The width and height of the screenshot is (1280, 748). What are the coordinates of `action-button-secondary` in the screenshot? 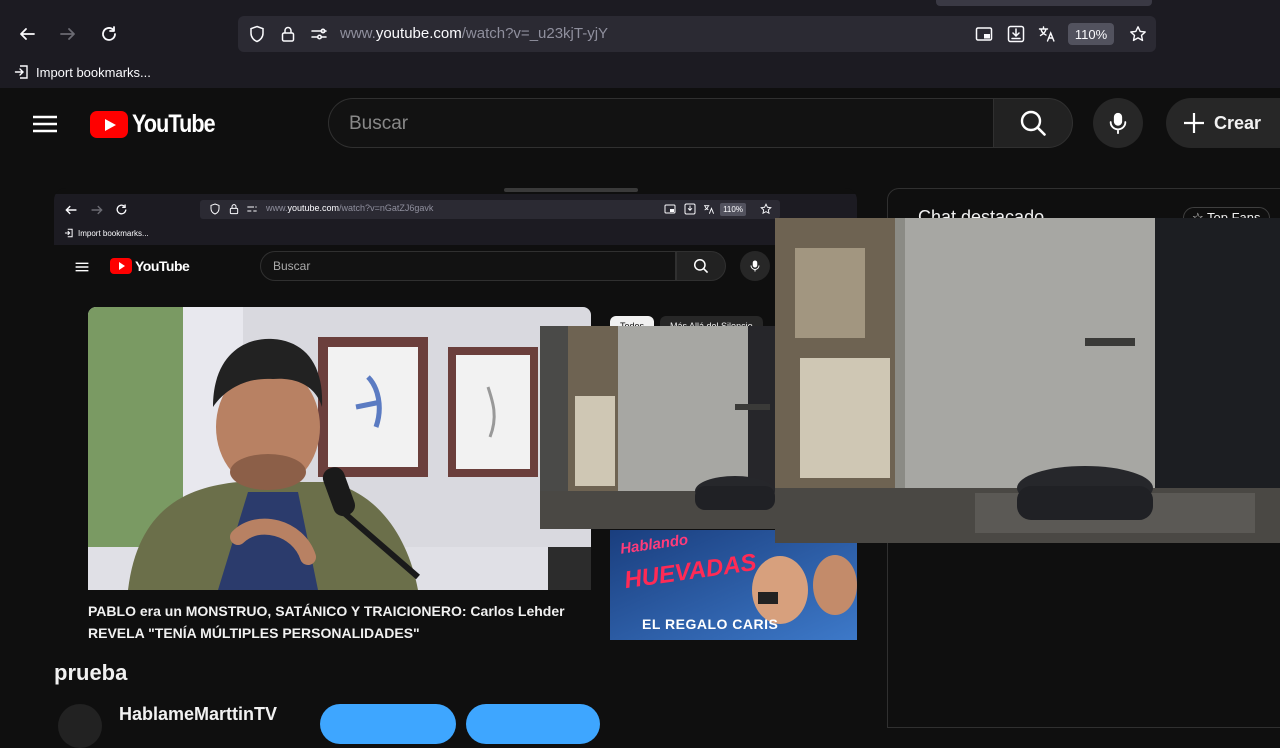 It's located at (533, 724).